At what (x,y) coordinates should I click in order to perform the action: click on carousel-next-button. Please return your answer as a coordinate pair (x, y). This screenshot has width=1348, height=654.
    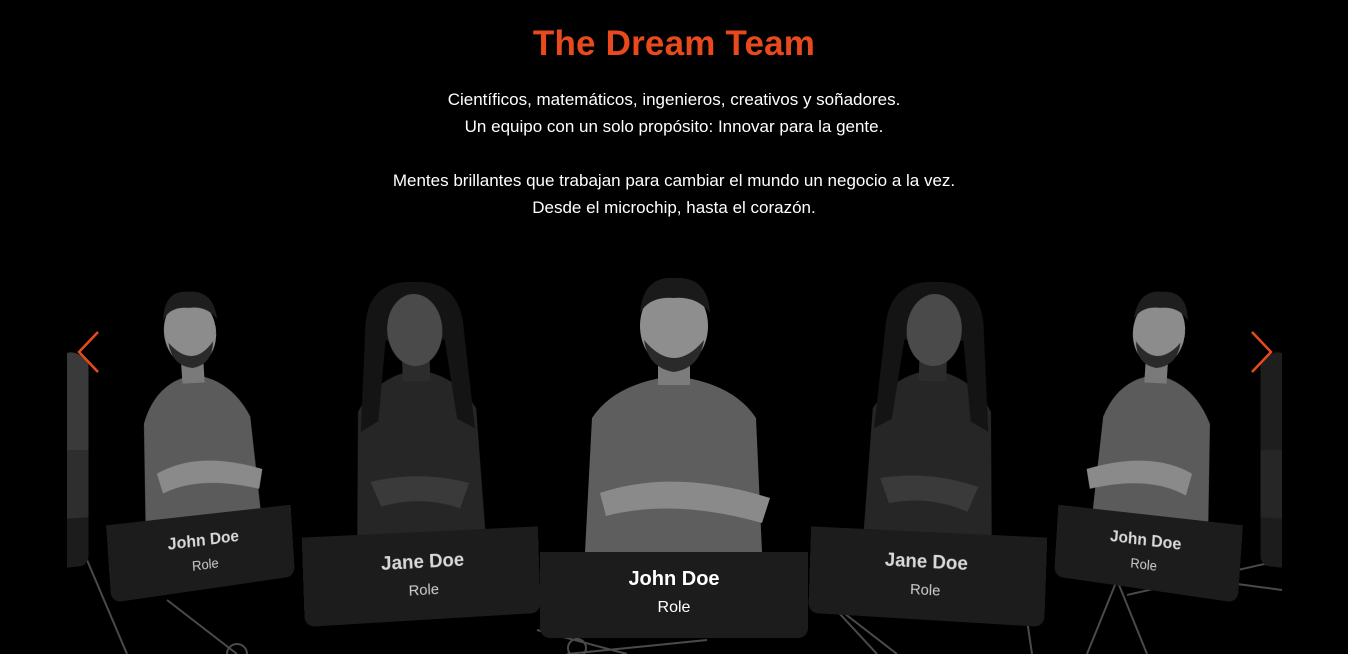
    Looking at the image, I should click on (1261, 352).